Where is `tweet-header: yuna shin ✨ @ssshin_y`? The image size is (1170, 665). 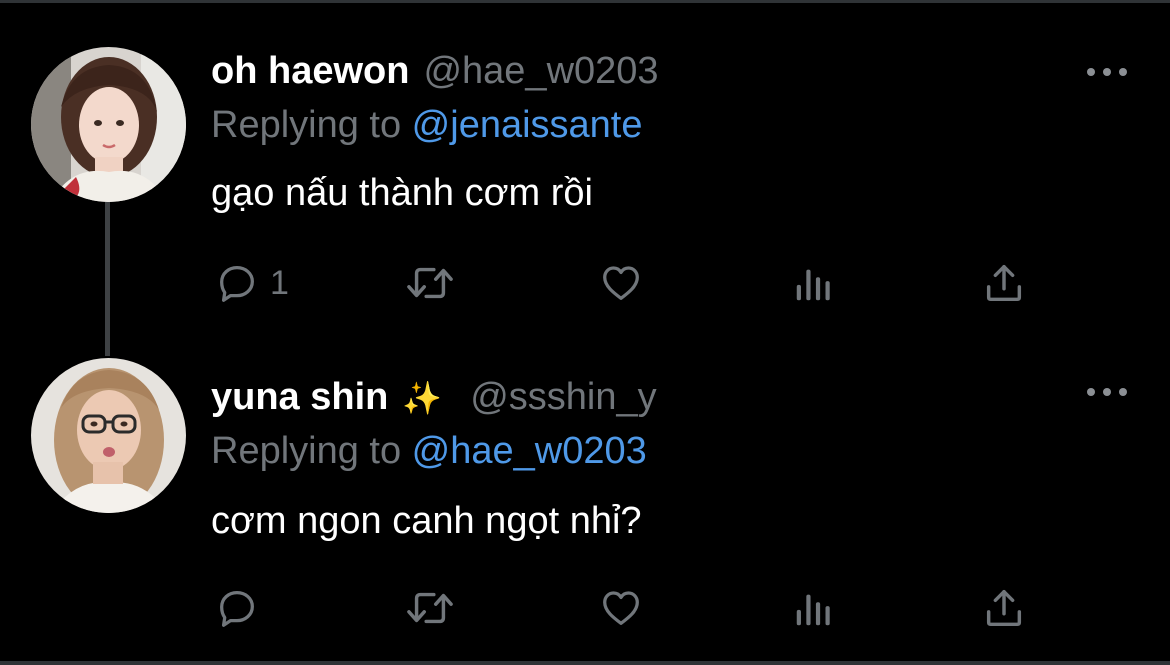 tweet-header: yuna shin ✨ @ssshin_y is located at coordinates (434, 397).